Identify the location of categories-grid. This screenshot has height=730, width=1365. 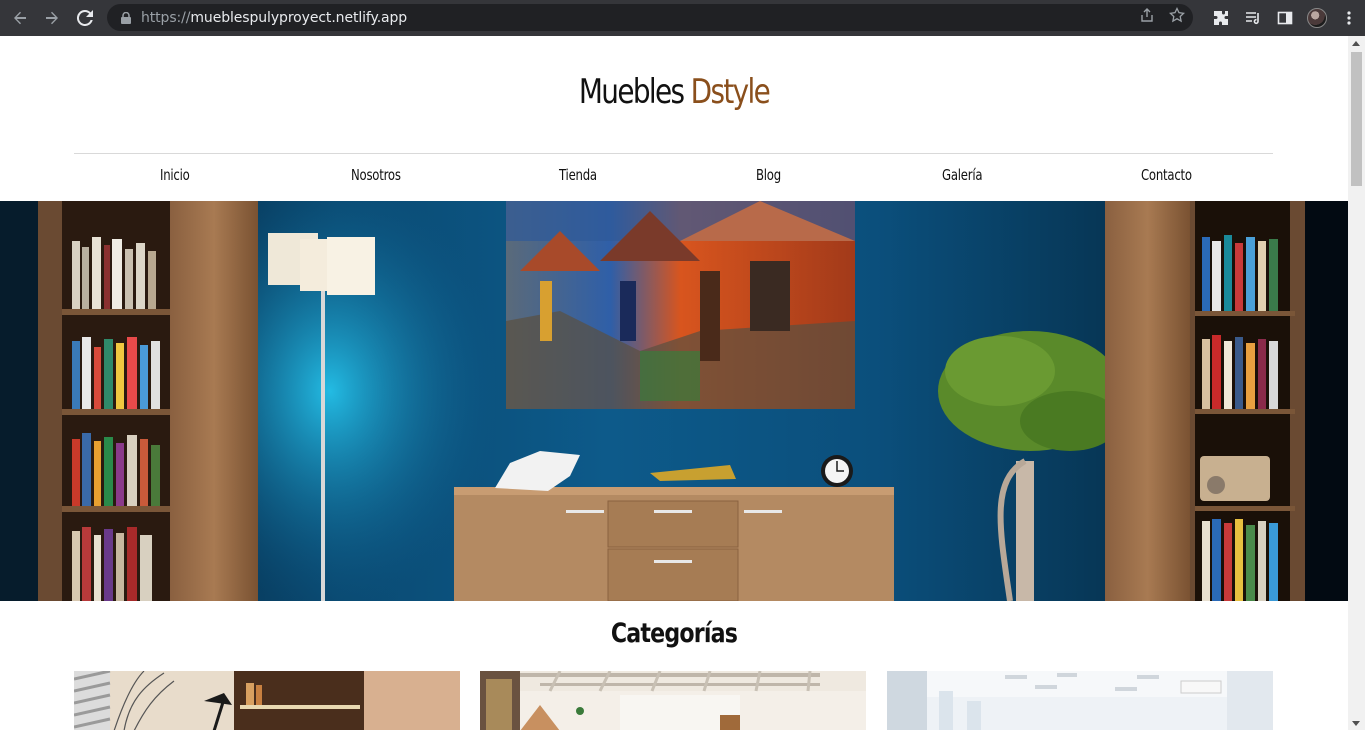
(673, 700).